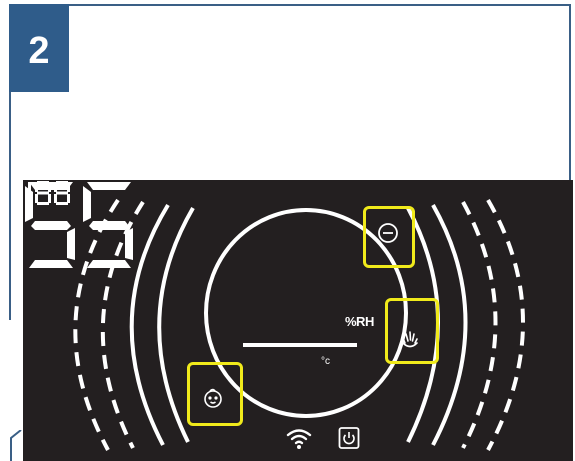  Describe the element at coordinates (389, 237) in the screenshot. I see `minus-button-highlight` at that location.